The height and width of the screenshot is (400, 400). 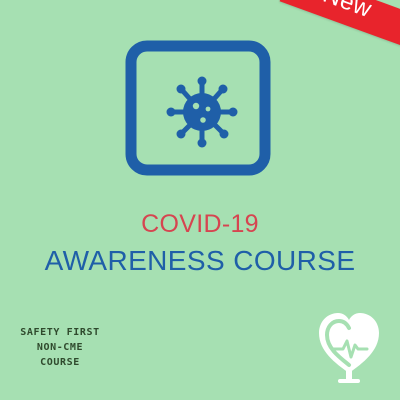 What do you see at coordinates (200, 224) in the screenshot?
I see `course-title-line1: COVID-19` at bounding box center [200, 224].